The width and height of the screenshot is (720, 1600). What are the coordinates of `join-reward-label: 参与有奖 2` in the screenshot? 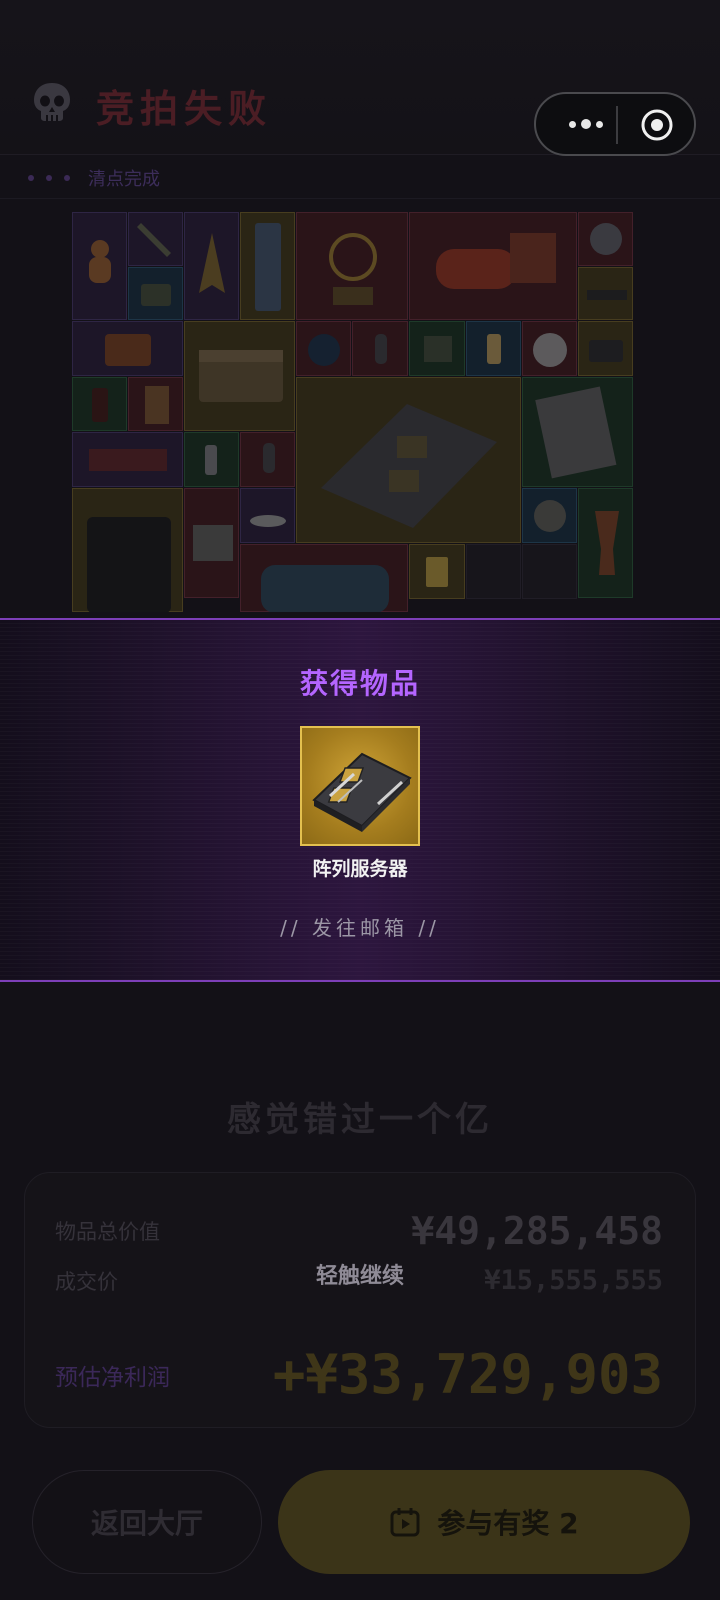 It's located at (508, 1523).